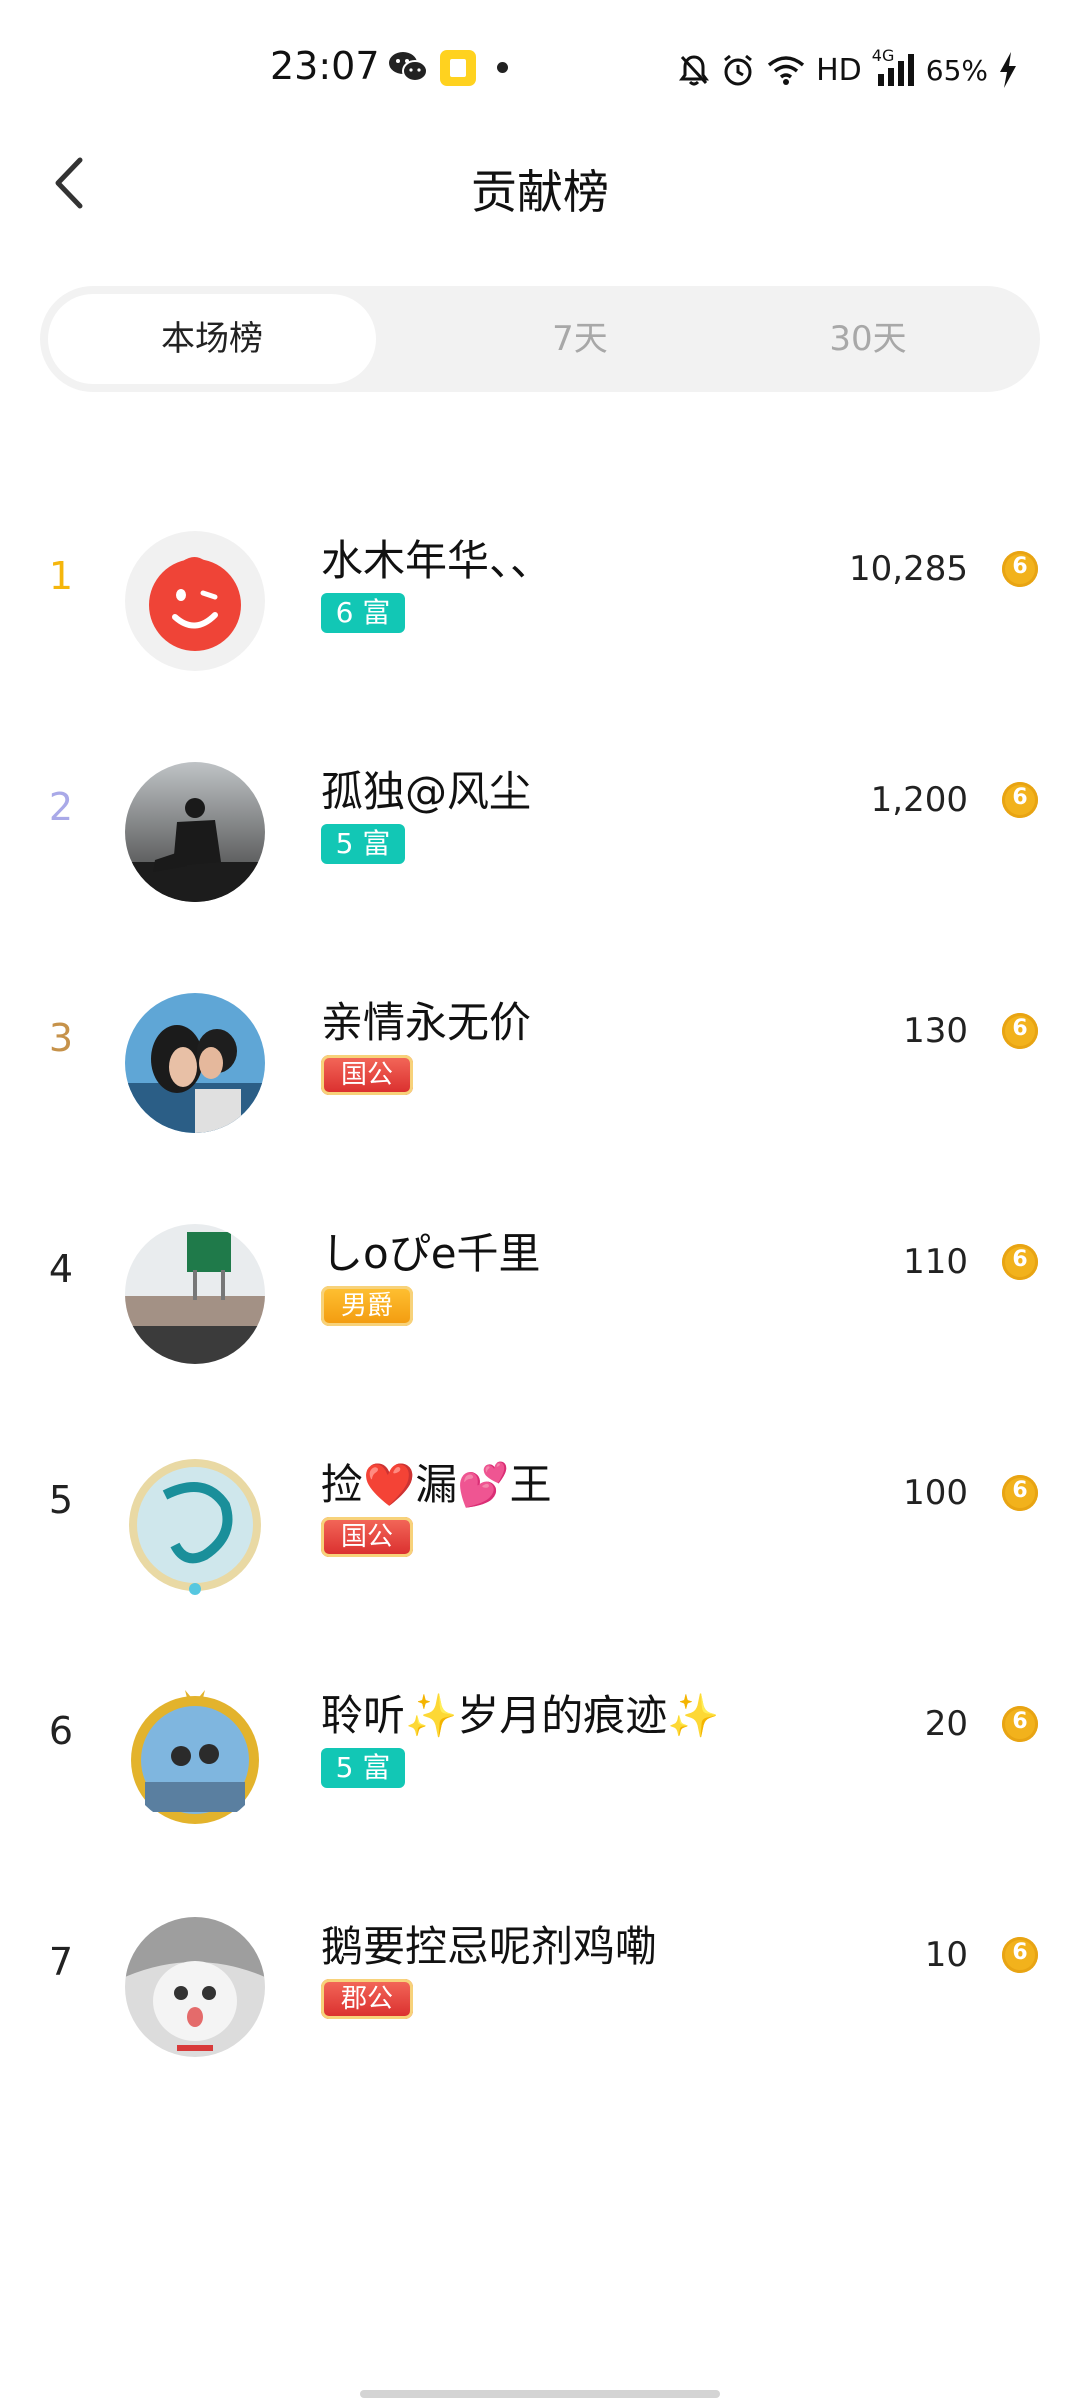 This screenshot has width=1080, height=2400. What do you see at coordinates (935, 1262) in the screenshot?
I see `contribution-amount: 110` at bounding box center [935, 1262].